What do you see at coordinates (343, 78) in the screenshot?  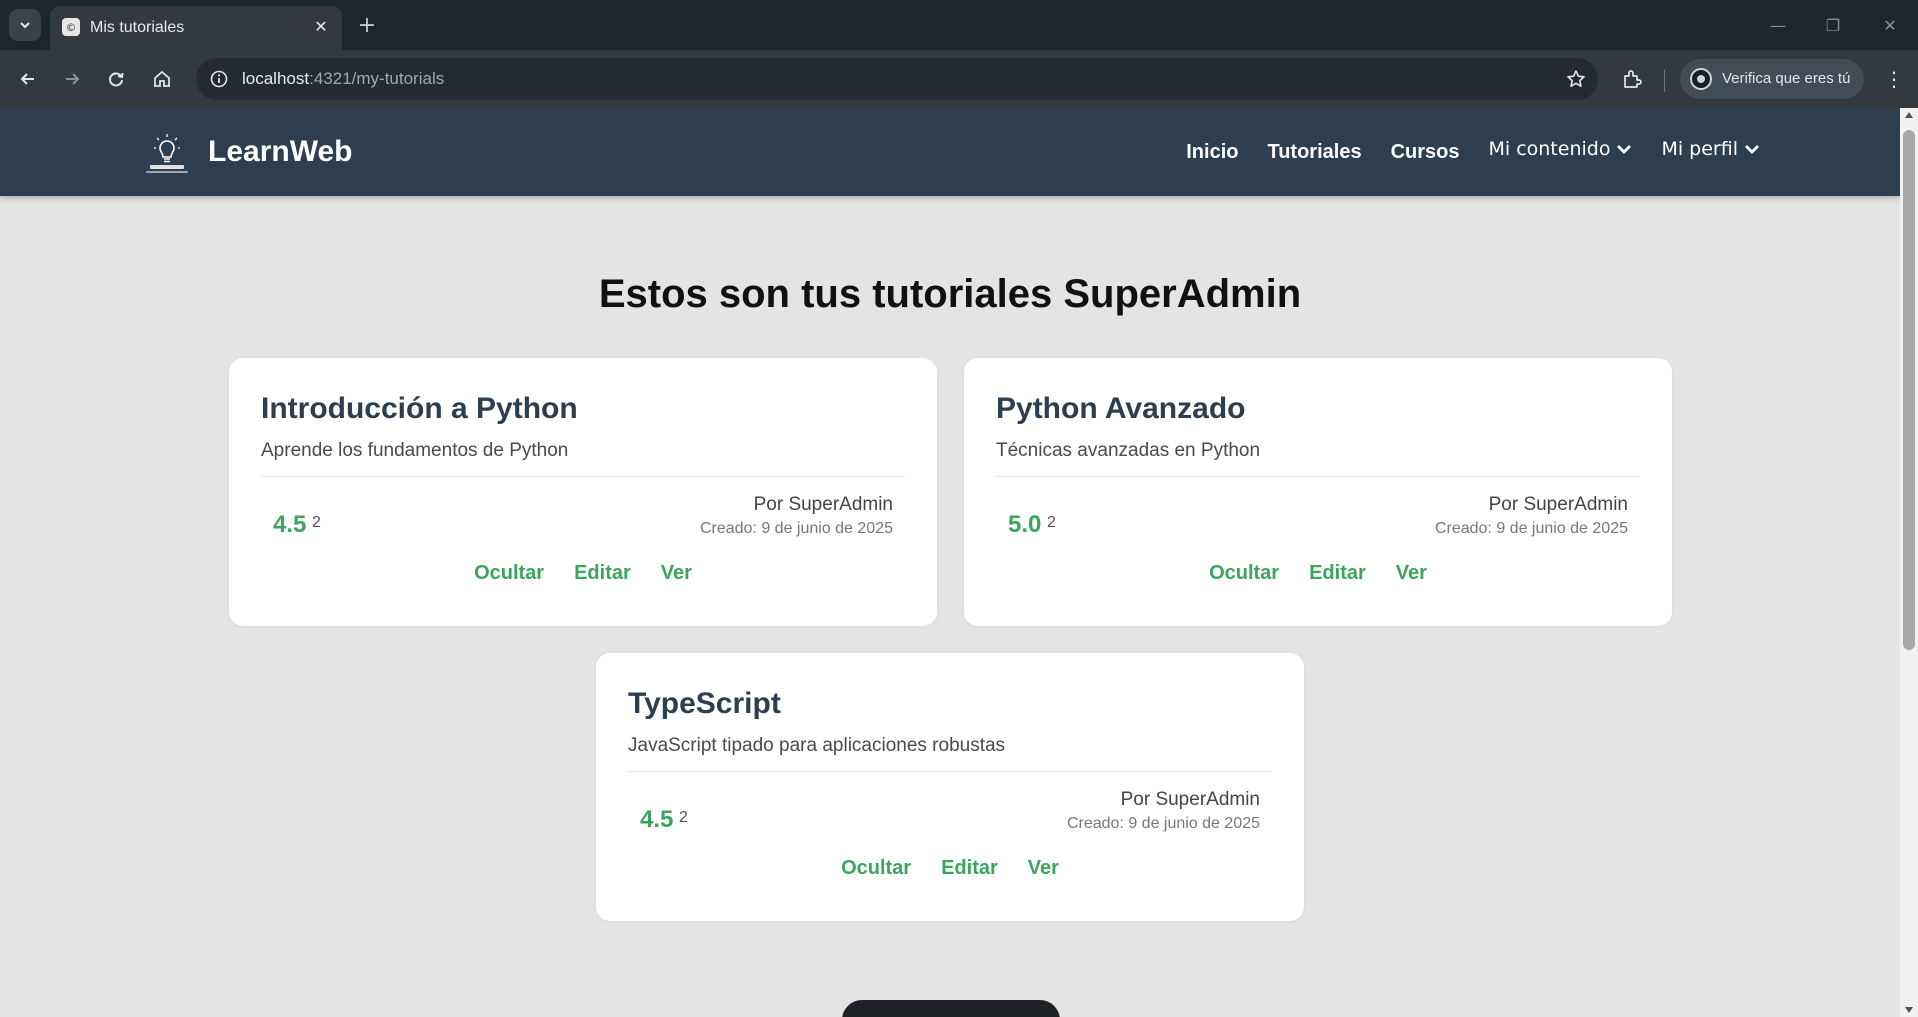 I see `url-text: localhost:4321/my-tutorials` at bounding box center [343, 78].